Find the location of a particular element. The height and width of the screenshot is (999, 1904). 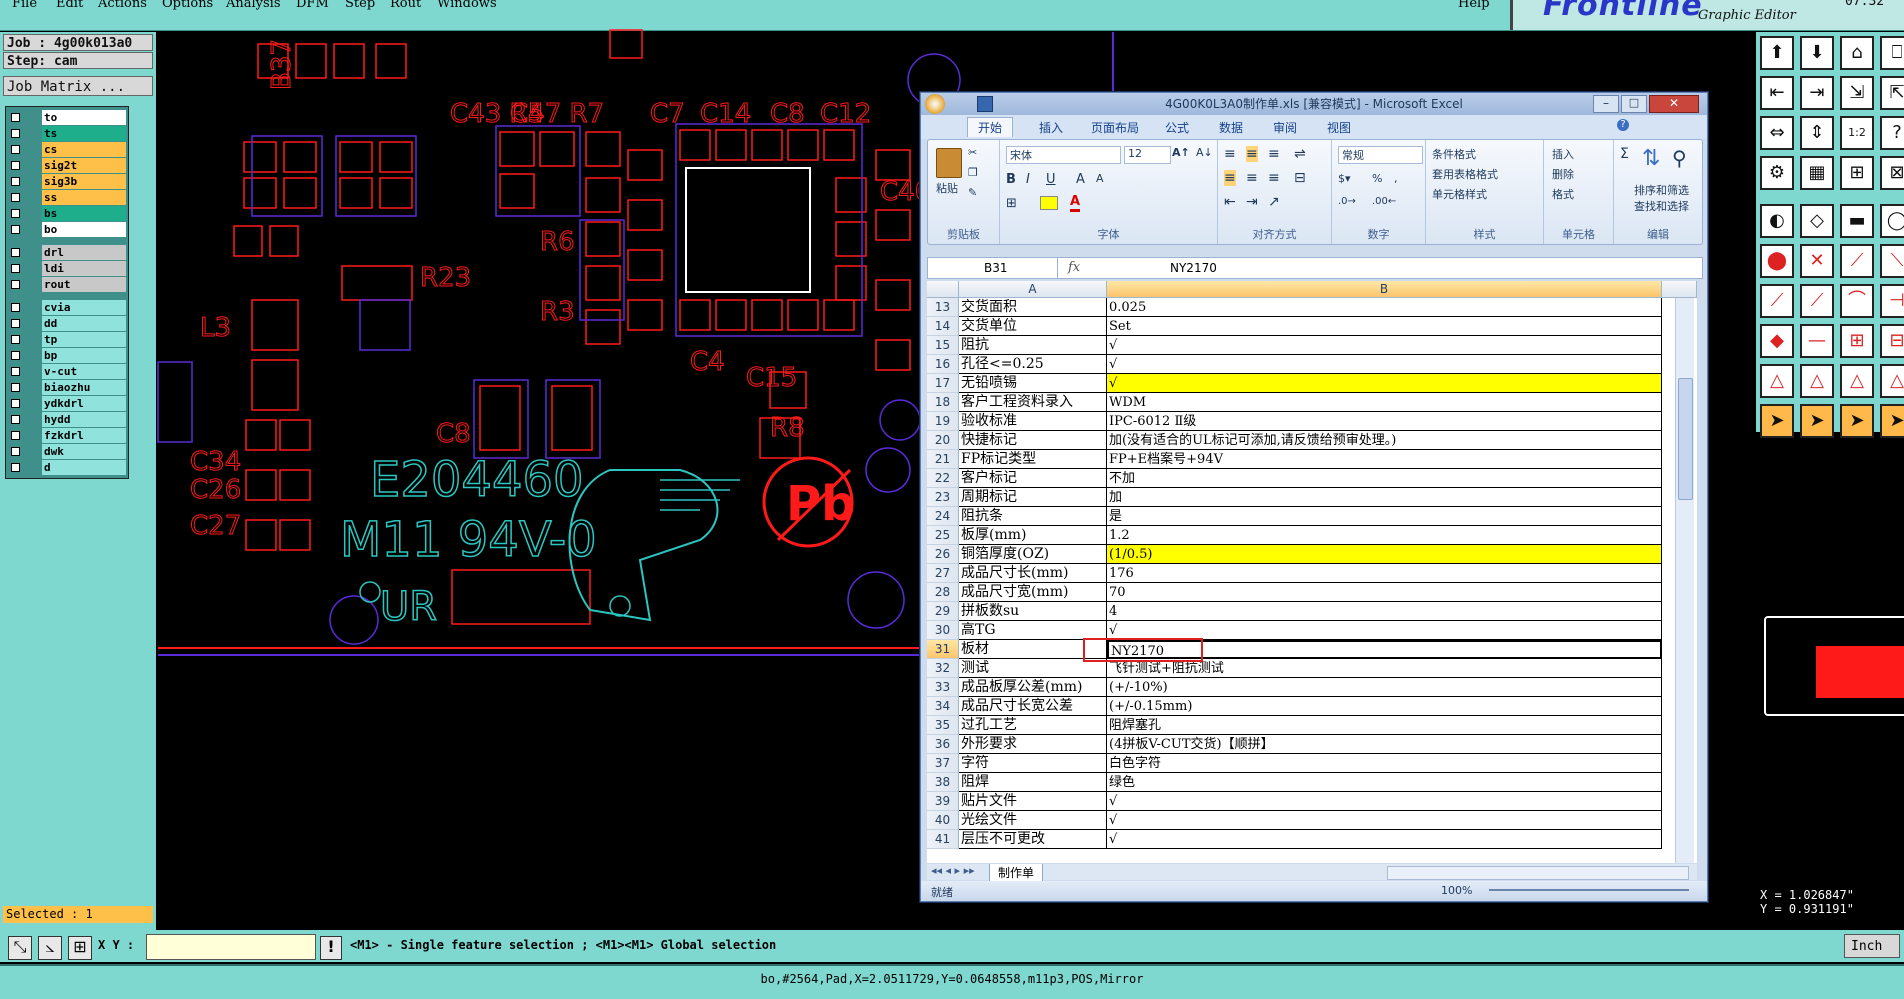

cell-b: 70 is located at coordinates (1384, 592).